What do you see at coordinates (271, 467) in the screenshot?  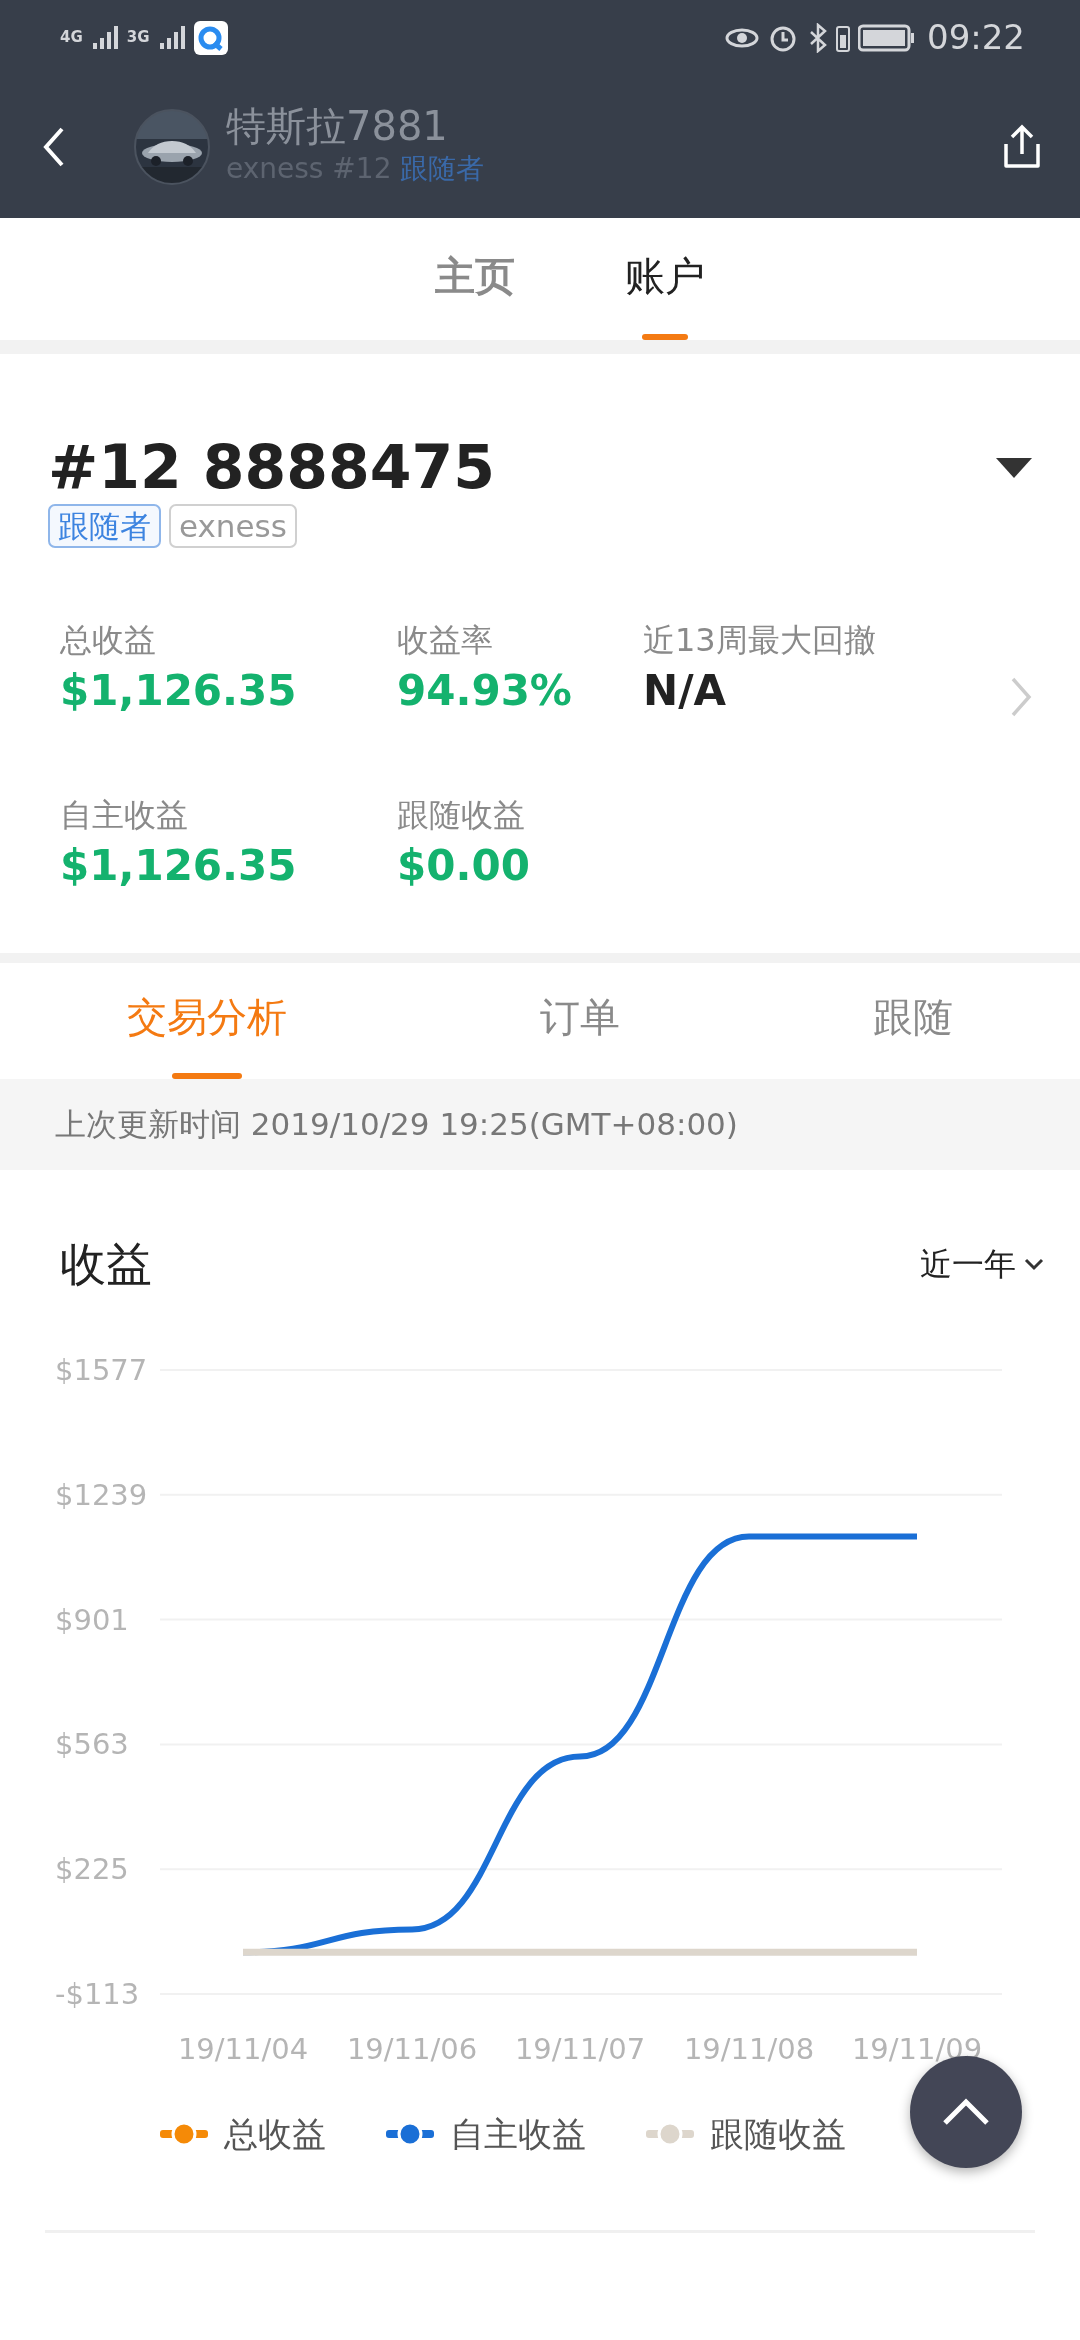 I see `account-number: #12 8888475` at bounding box center [271, 467].